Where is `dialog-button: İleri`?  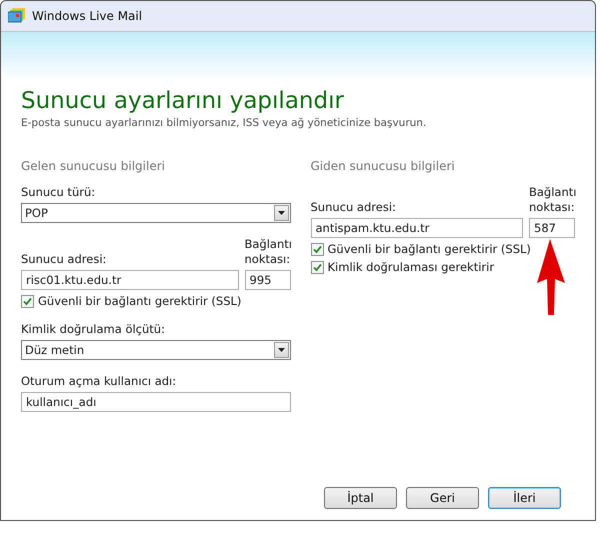
dialog-button: İleri is located at coordinates (524, 498).